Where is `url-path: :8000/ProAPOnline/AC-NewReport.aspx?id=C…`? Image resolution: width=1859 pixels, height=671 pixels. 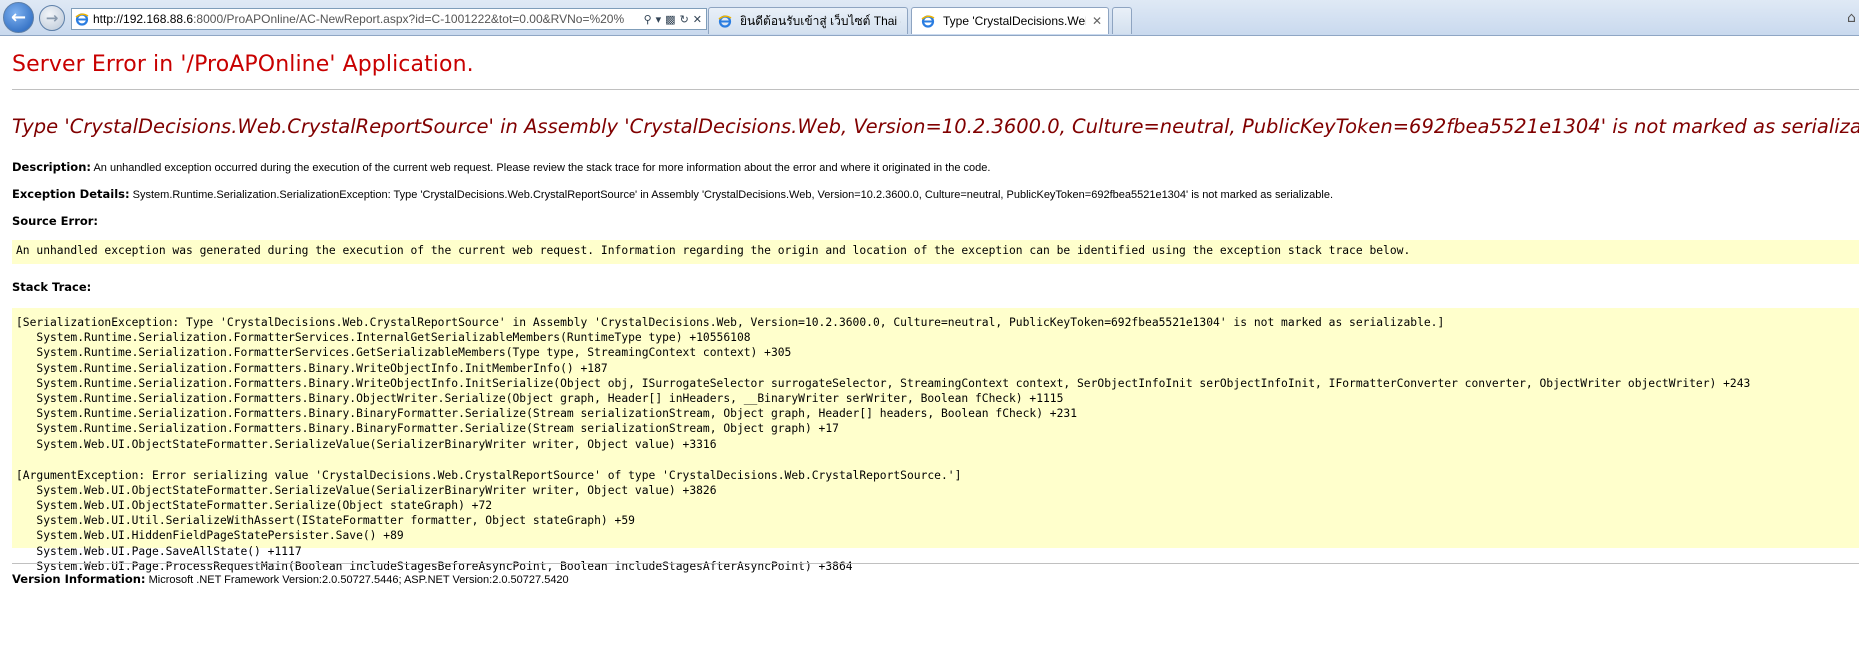
url-path: :8000/ProAPOnline/AC-NewReport.aspx?id=C… is located at coordinates (409, 19).